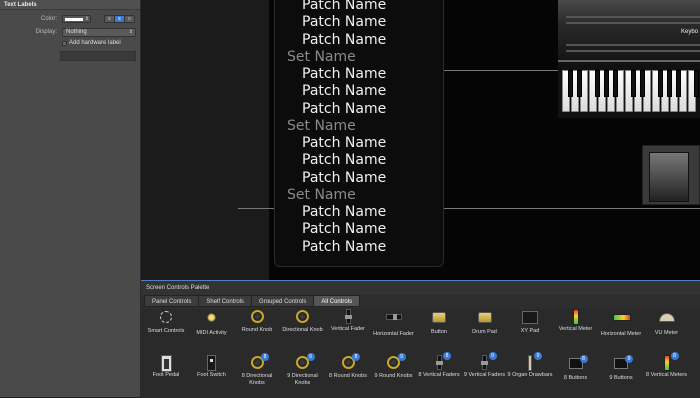 This screenshot has height=398, width=700. I want to click on palette-item-drum-pad: Drum Pad, so click(485, 322).